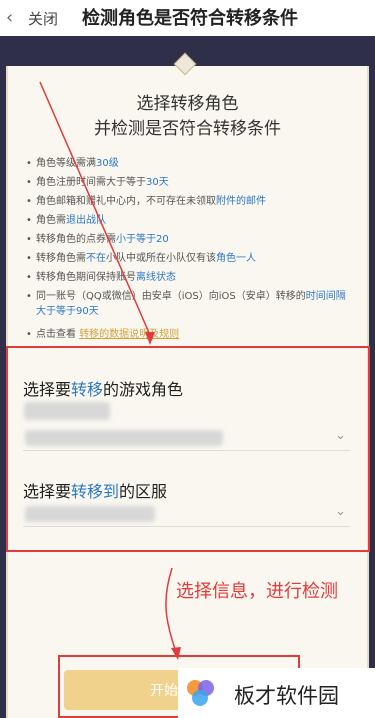  Describe the element at coordinates (200, 693) in the screenshot. I see `watermark-logo-icon` at that location.